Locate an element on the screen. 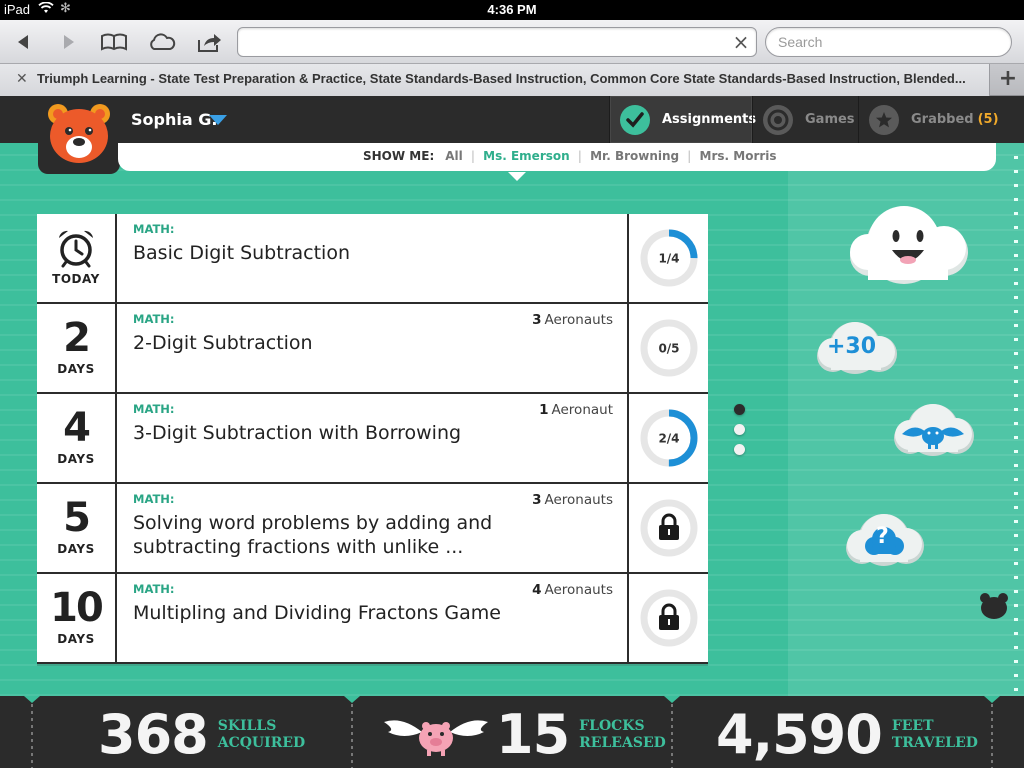  bear-avatar-icon is located at coordinates (79, 133).